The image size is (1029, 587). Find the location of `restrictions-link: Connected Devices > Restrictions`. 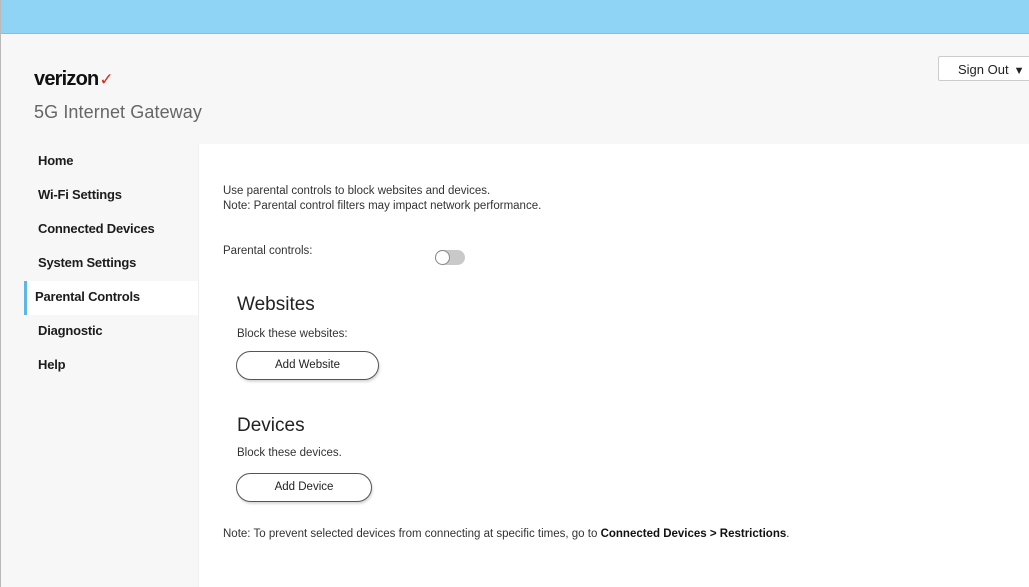

restrictions-link: Connected Devices > Restrictions is located at coordinates (694, 534).